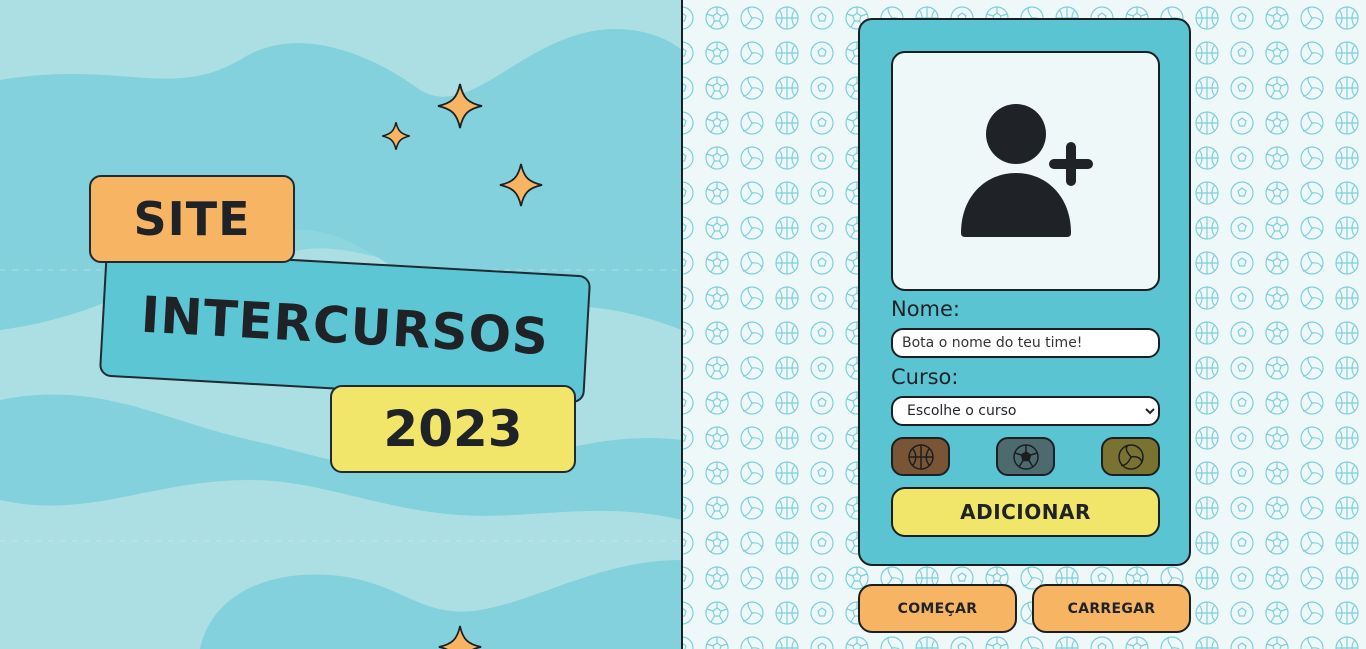 The width and height of the screenshot is (1366, 649). Describe the element at coordinates (926, 309) in the screenshot. I see `name-label: Nome:` at that location.